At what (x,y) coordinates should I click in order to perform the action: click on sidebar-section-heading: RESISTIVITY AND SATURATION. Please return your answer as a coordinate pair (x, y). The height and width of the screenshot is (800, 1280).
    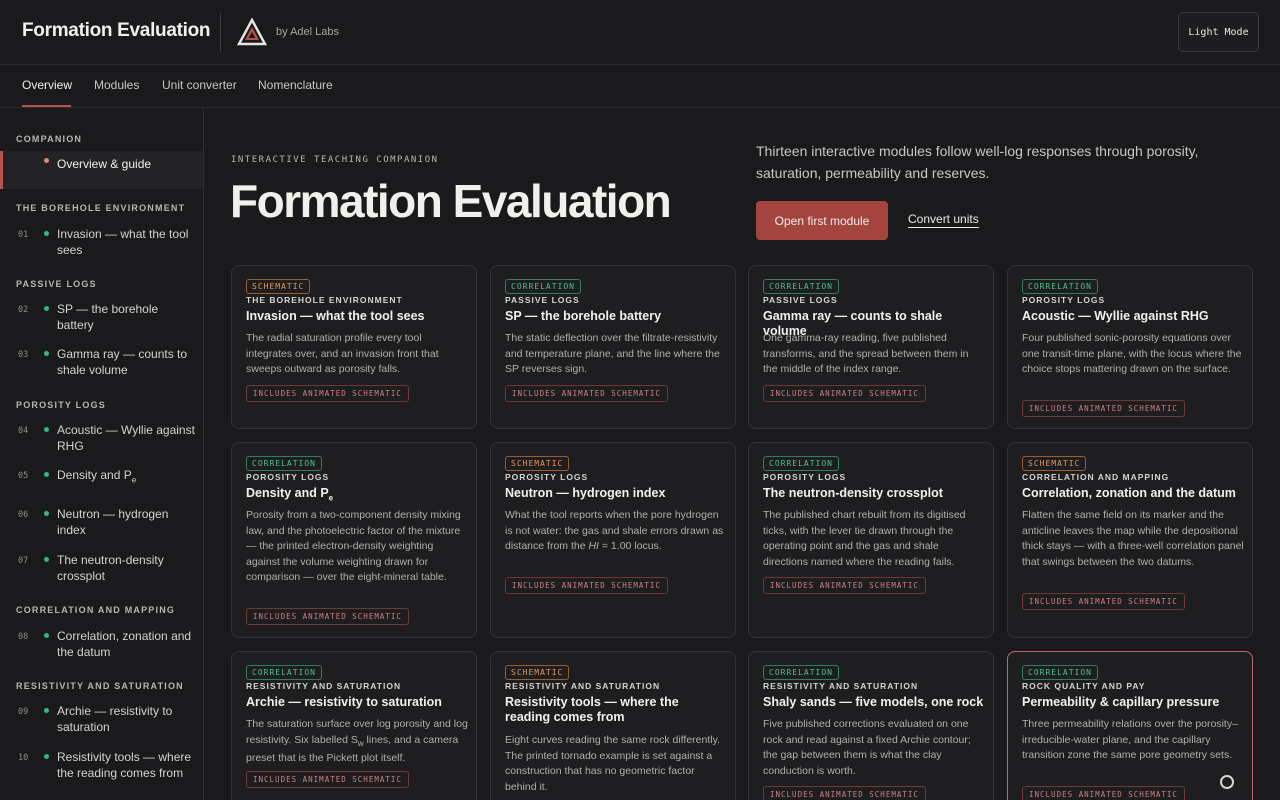
    Looking at the image, I should click on (100, 686).